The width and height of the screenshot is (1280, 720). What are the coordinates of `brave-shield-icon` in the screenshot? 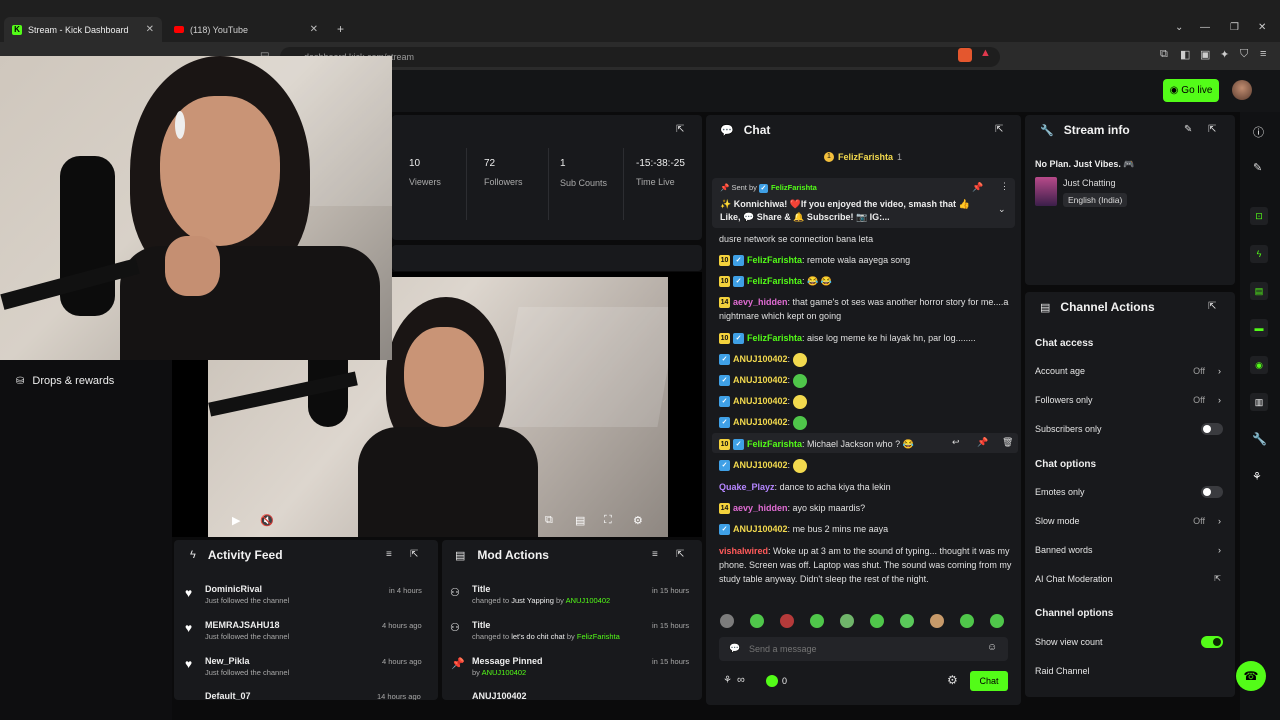 It's located at (965, 55).